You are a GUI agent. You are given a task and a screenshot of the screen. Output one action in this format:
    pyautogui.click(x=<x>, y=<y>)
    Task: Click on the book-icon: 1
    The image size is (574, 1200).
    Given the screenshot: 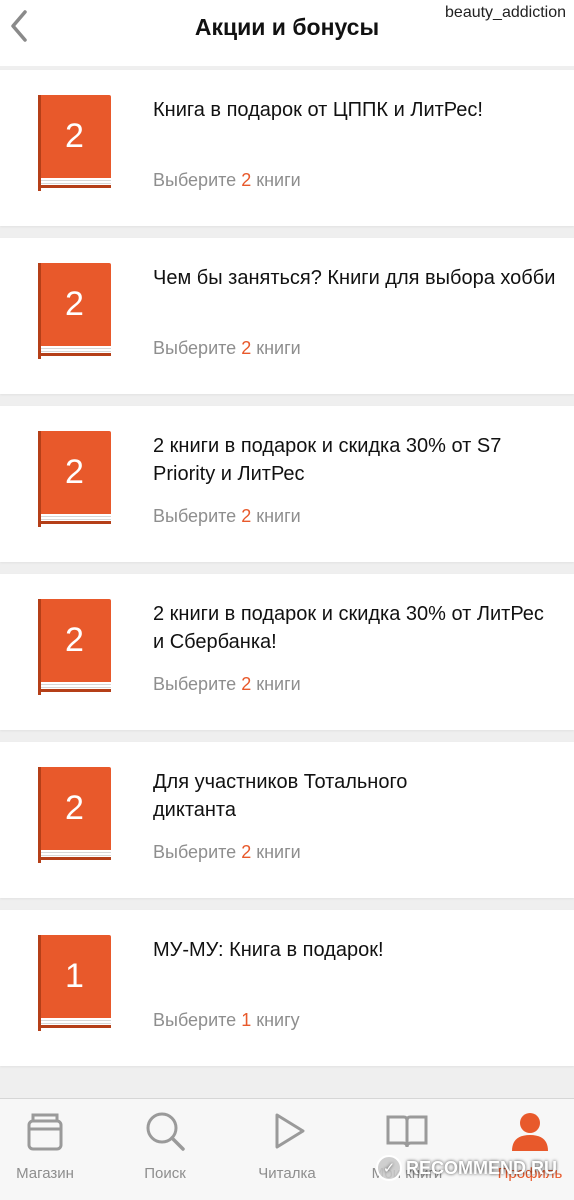 What is the action you would take?
    pyautogui.click(x=74, y=983)
    